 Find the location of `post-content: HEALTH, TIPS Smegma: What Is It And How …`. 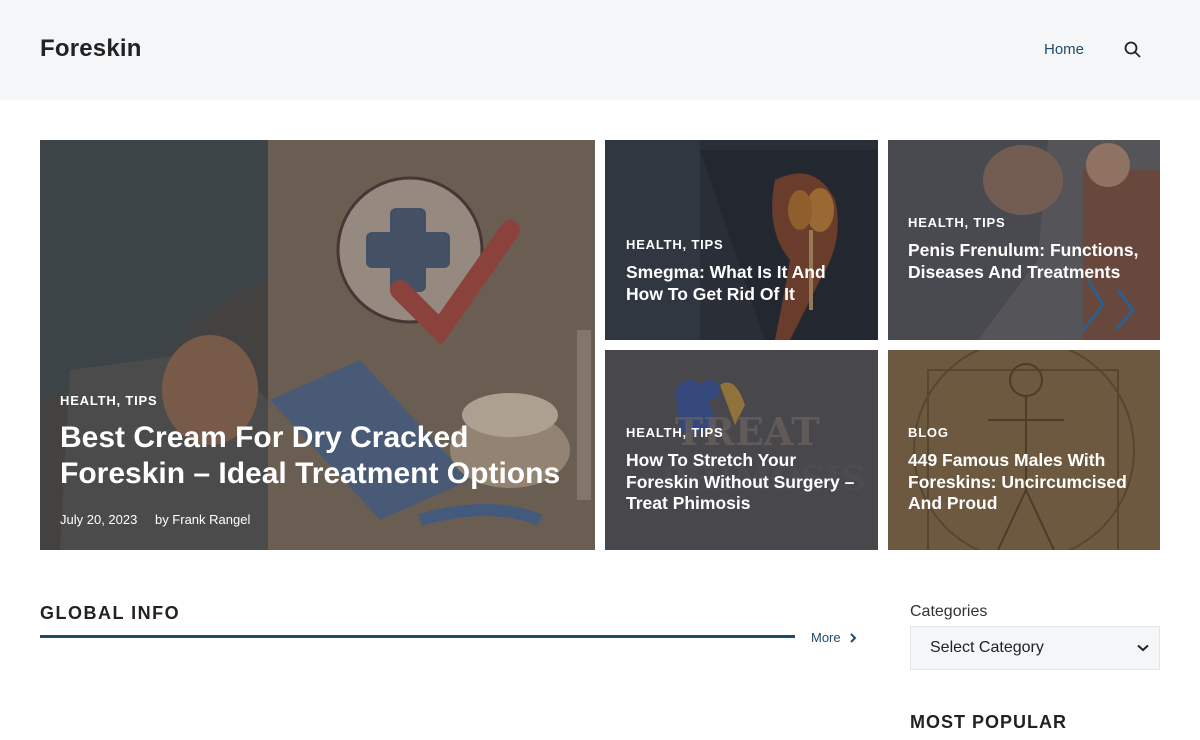

post-content: HEALTH, TIPS Smegma: What Is It And How … is located at coordinates (744, 271).